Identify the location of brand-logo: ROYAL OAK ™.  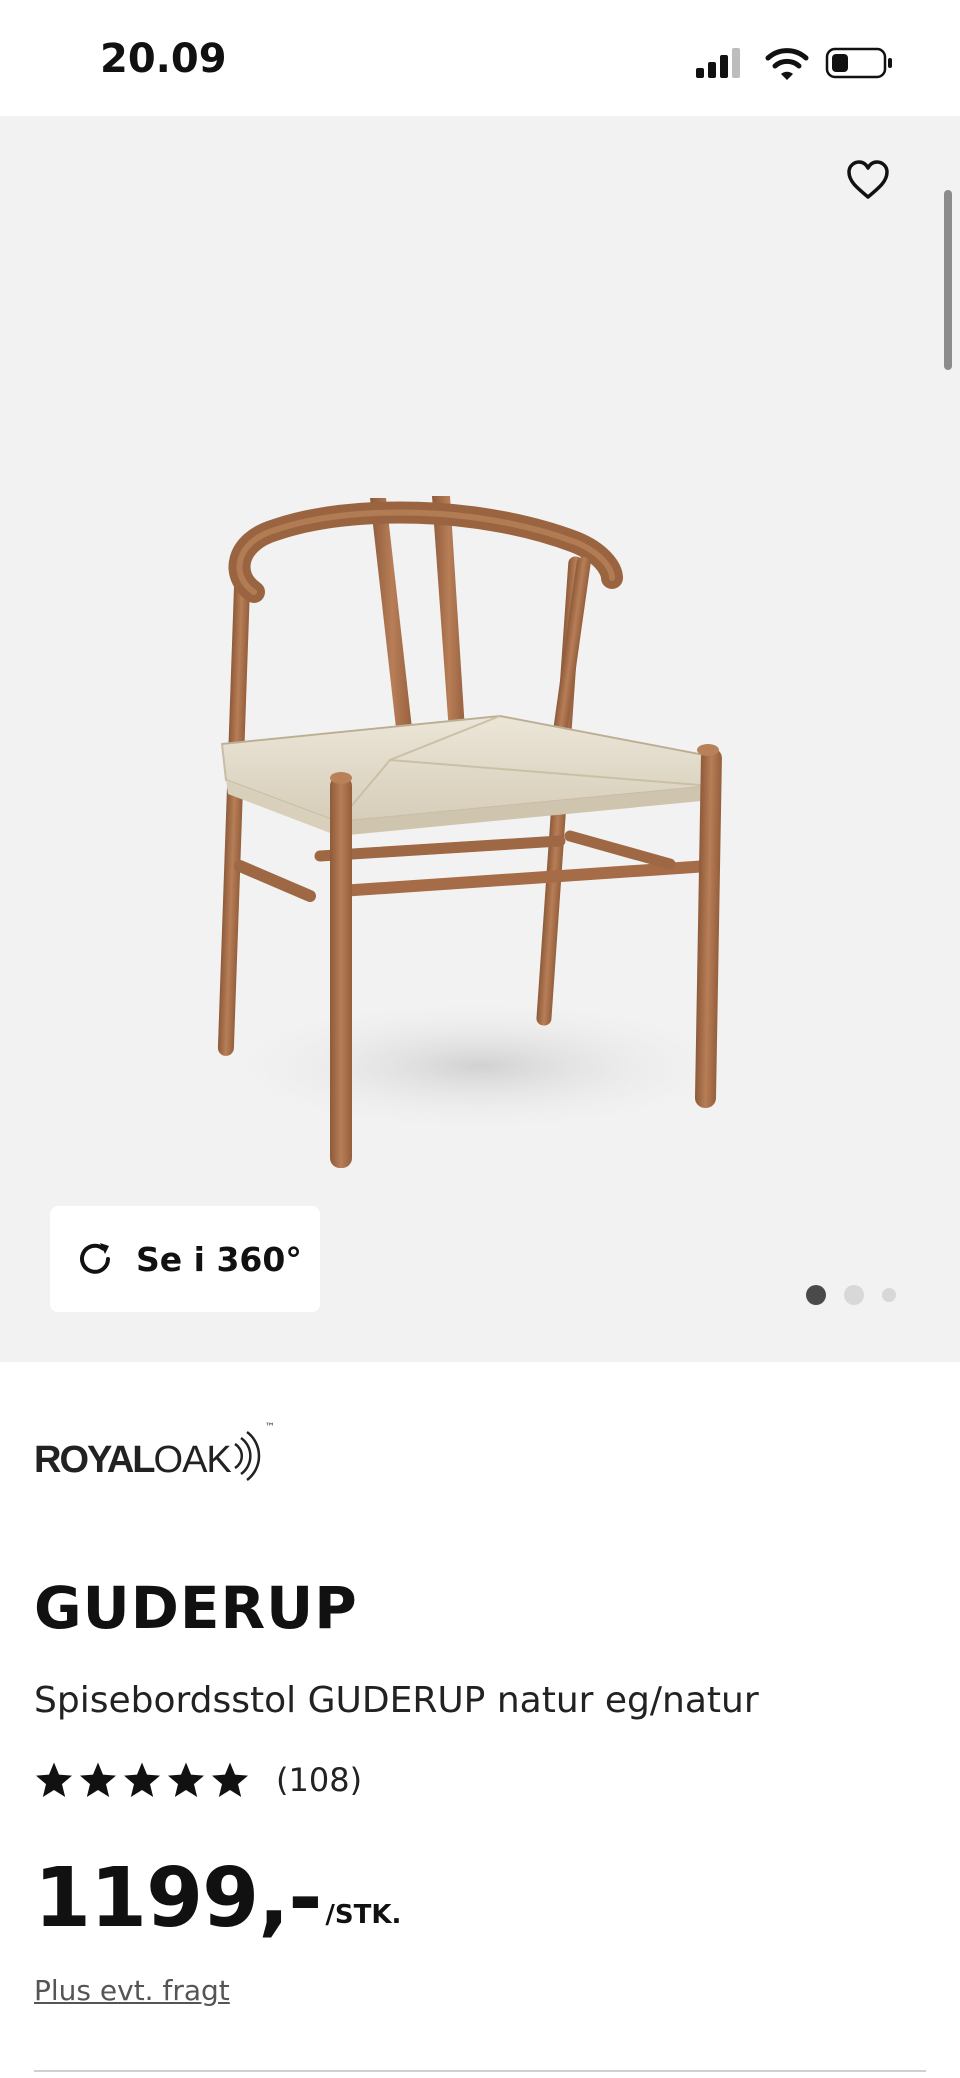
(154, 1450).